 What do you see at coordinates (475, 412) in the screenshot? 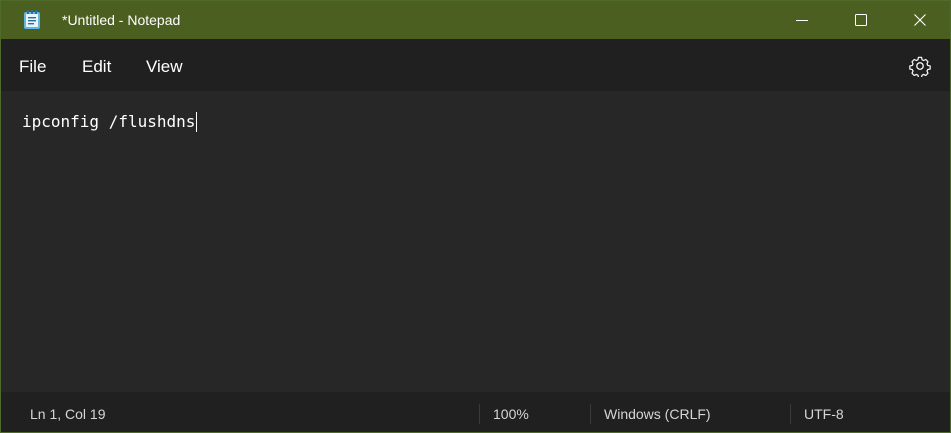
I see `status-bar: Ln 1, Col 19 100% Windows (CRLF) UTF-8` at bounding box center [475, 412].